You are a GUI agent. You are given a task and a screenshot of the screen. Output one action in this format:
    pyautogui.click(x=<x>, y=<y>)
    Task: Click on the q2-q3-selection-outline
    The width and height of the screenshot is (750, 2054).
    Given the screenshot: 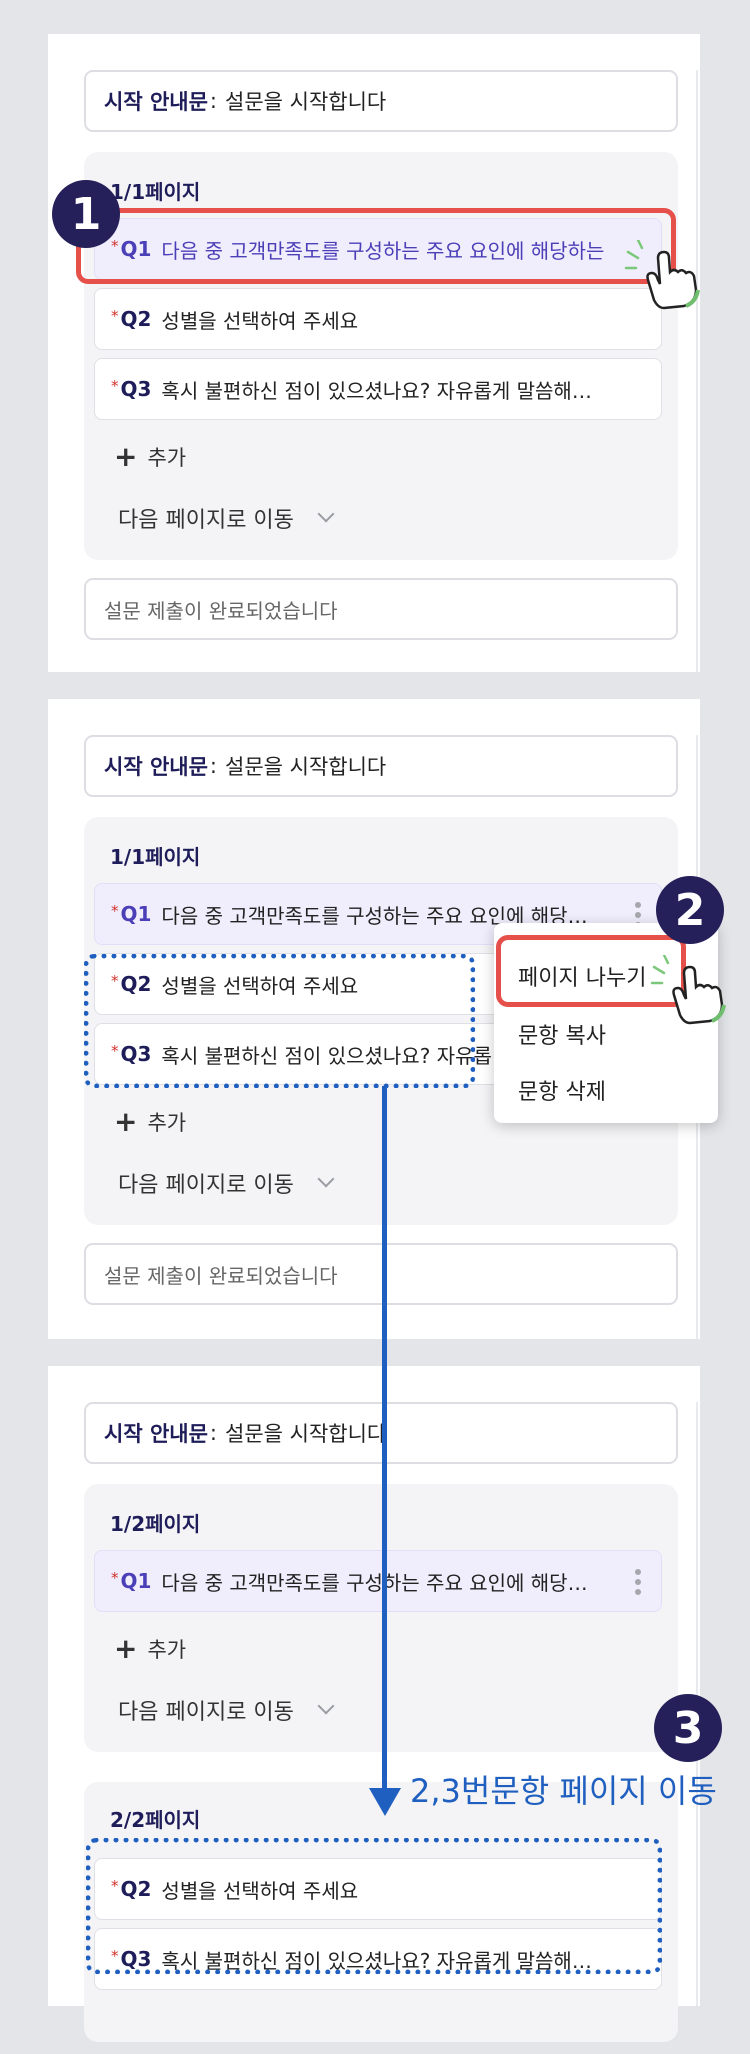 What is the action you would take?
    pyautogui.click(x=279, y=1021)
    